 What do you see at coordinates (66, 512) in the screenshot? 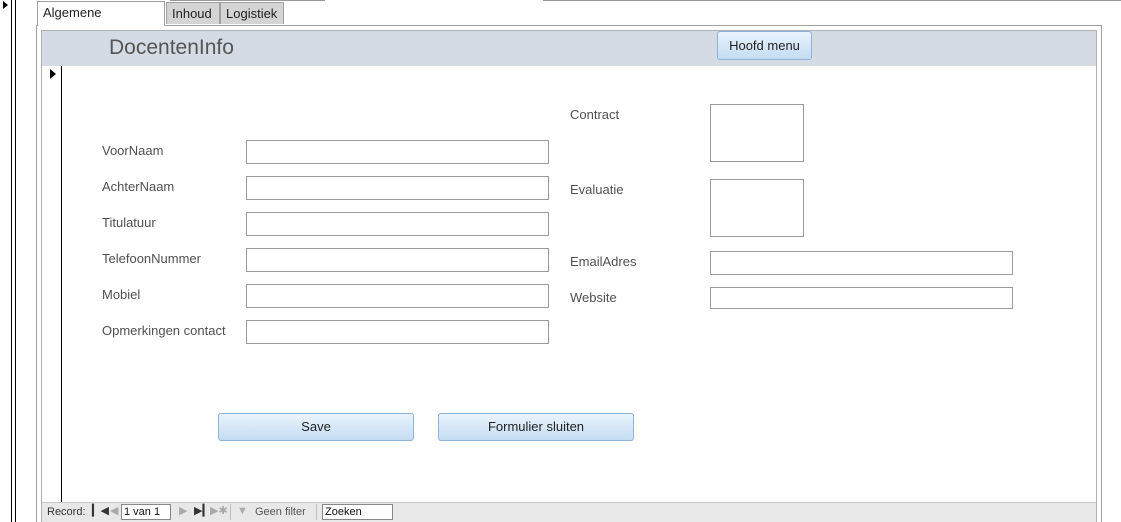
I see `record-label: Record:` at bounding box center [66, 512].